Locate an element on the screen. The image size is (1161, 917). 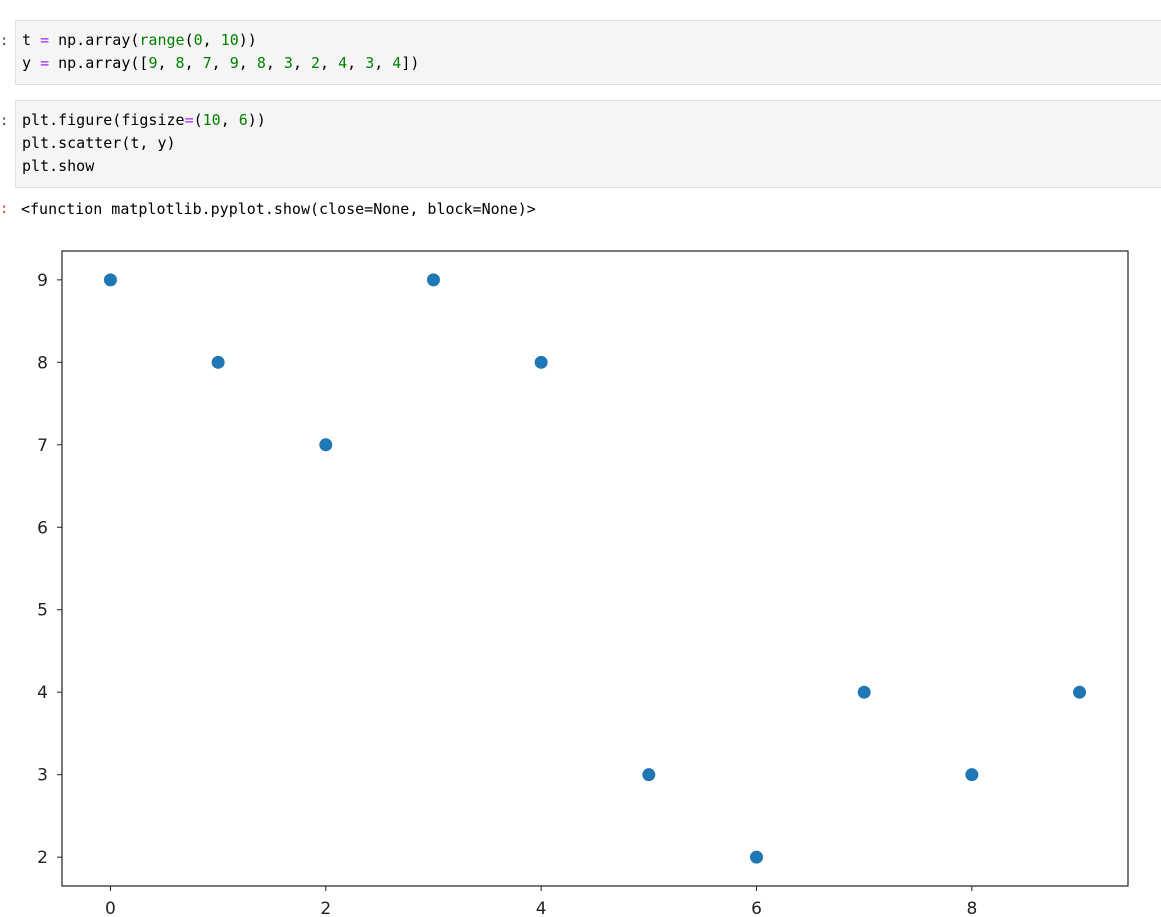
code-token: y is located at coordinates (31, 63).